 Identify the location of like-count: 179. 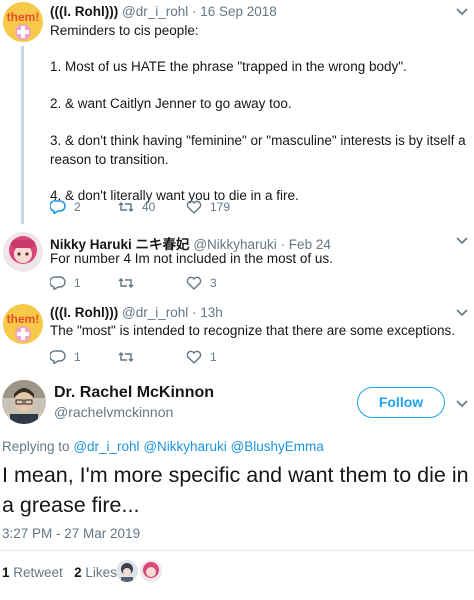
(220, 207).